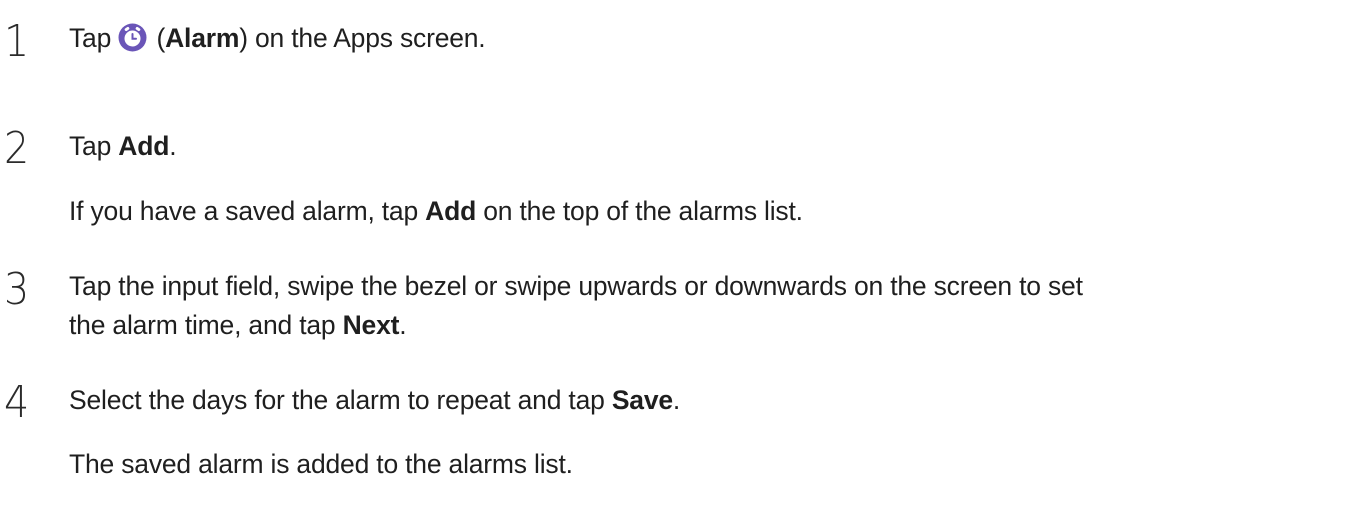  Describe the element at coordinates (157, 38) in the screenshot. I see `paren-open: (` at that location.